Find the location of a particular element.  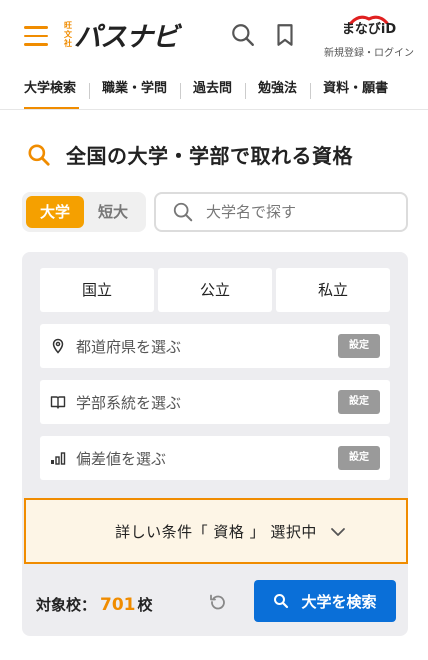

prefecture-set-button: 設定 is located at coordinates (359, 346).